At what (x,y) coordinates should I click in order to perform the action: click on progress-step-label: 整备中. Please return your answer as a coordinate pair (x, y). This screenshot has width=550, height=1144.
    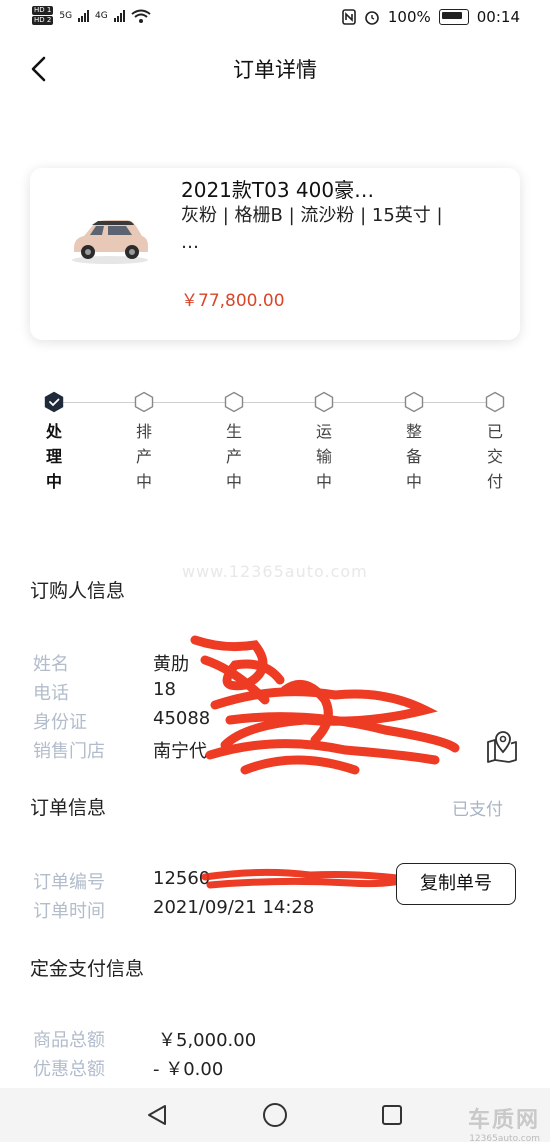
    Looking at the image, I should click on (413, 456).